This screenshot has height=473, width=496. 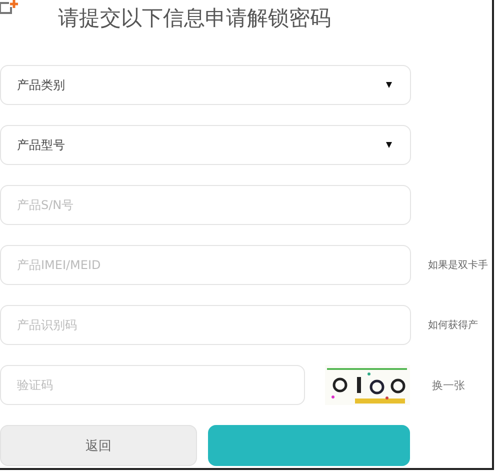 What do you see at coordinates (205, 85) in the screenshot?
I see `dropdown: 产品类别` at bounding box center [205, 85].